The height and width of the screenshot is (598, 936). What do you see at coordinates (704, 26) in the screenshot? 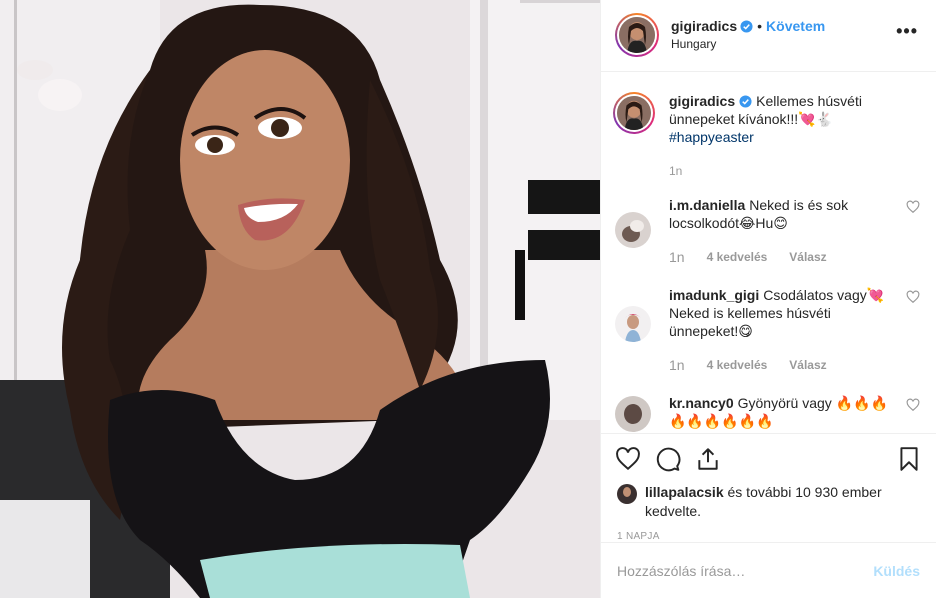
I see `header-username: gigiradics` at bounding box center [704, 26].